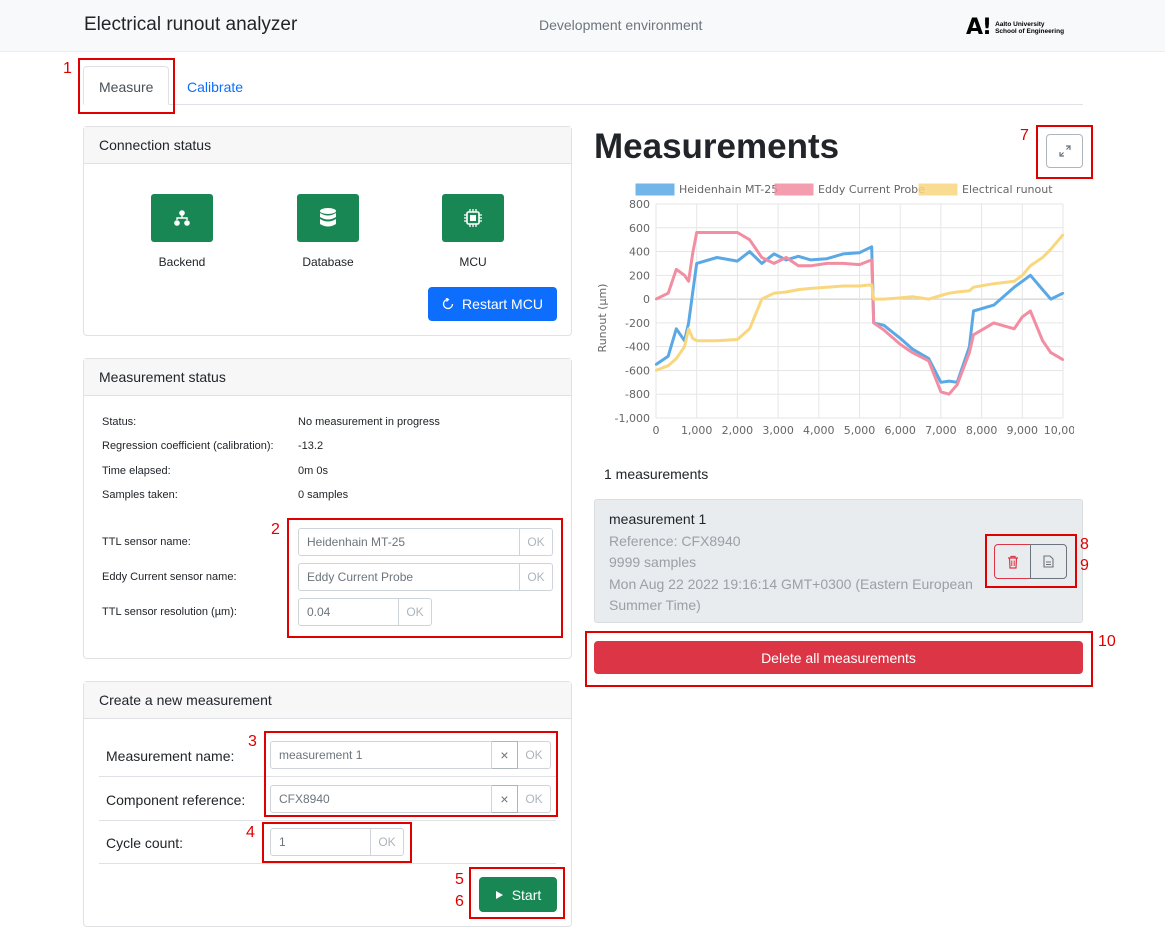  Describe the element at coordinates (190, 25) in the screenshot. I see `app-title: Electrical runout analyzer` at that location.